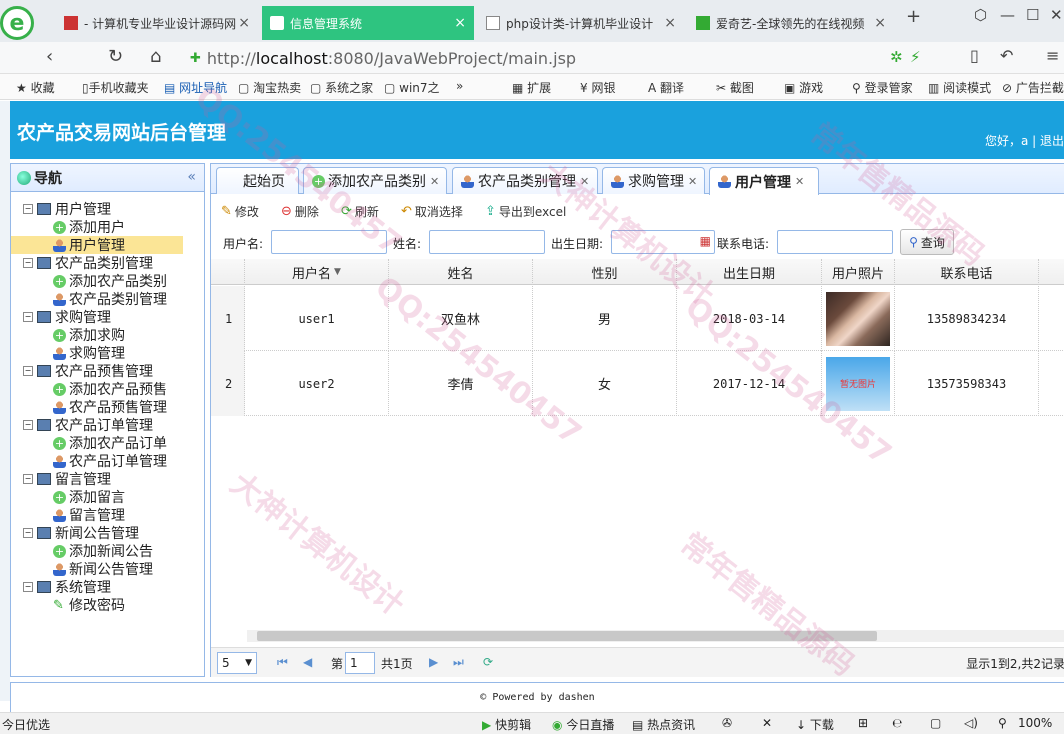 This screenshot has width=1064, height=734. Describe the element at coordinates (257, 180) in the screenshot. I see `tab-start-page: 起始页` at that location.